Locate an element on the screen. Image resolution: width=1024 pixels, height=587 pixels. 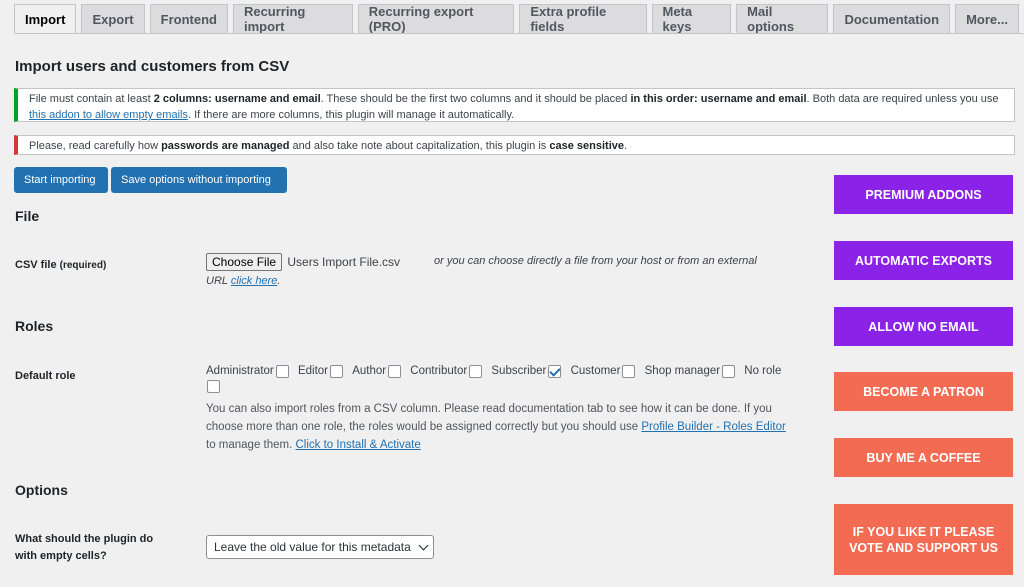
csv-file-label-text: CSV file is located at coordinates (36, 265).